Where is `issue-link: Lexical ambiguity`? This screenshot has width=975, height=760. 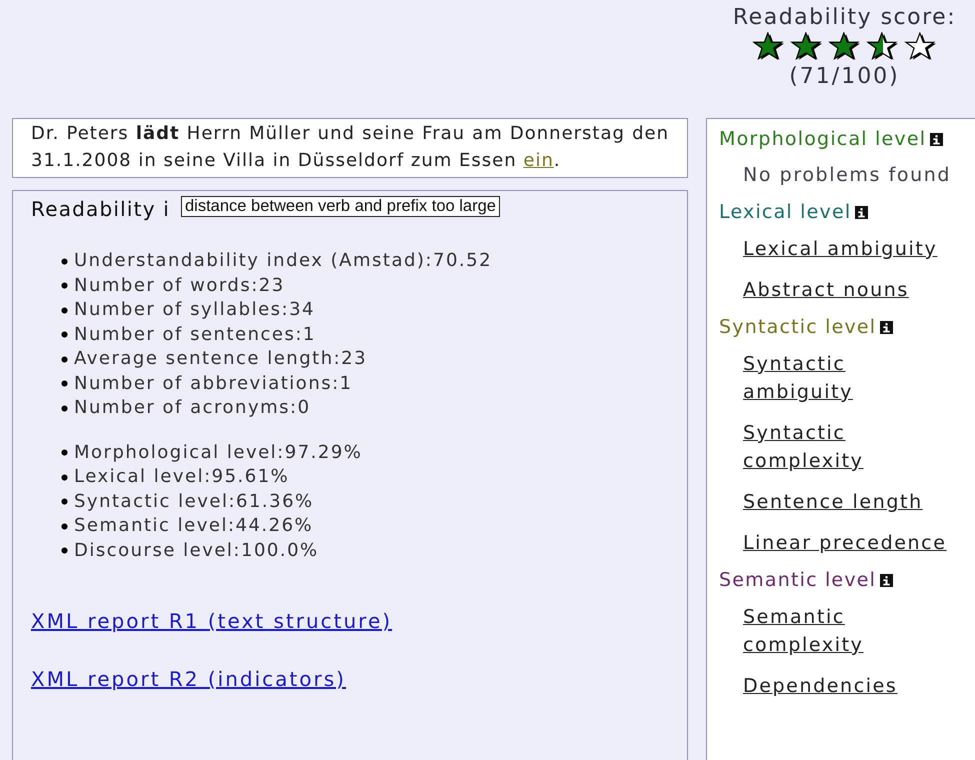
issue-link: Lexical ambiguity is located at coordinates (850, 249).